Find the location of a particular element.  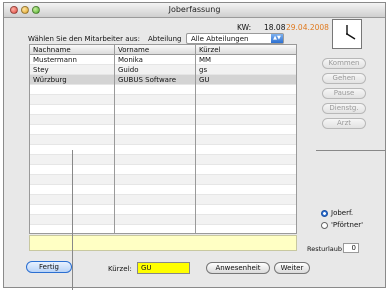

resturlaub-value: 0 is located at coordinates (351, 248).